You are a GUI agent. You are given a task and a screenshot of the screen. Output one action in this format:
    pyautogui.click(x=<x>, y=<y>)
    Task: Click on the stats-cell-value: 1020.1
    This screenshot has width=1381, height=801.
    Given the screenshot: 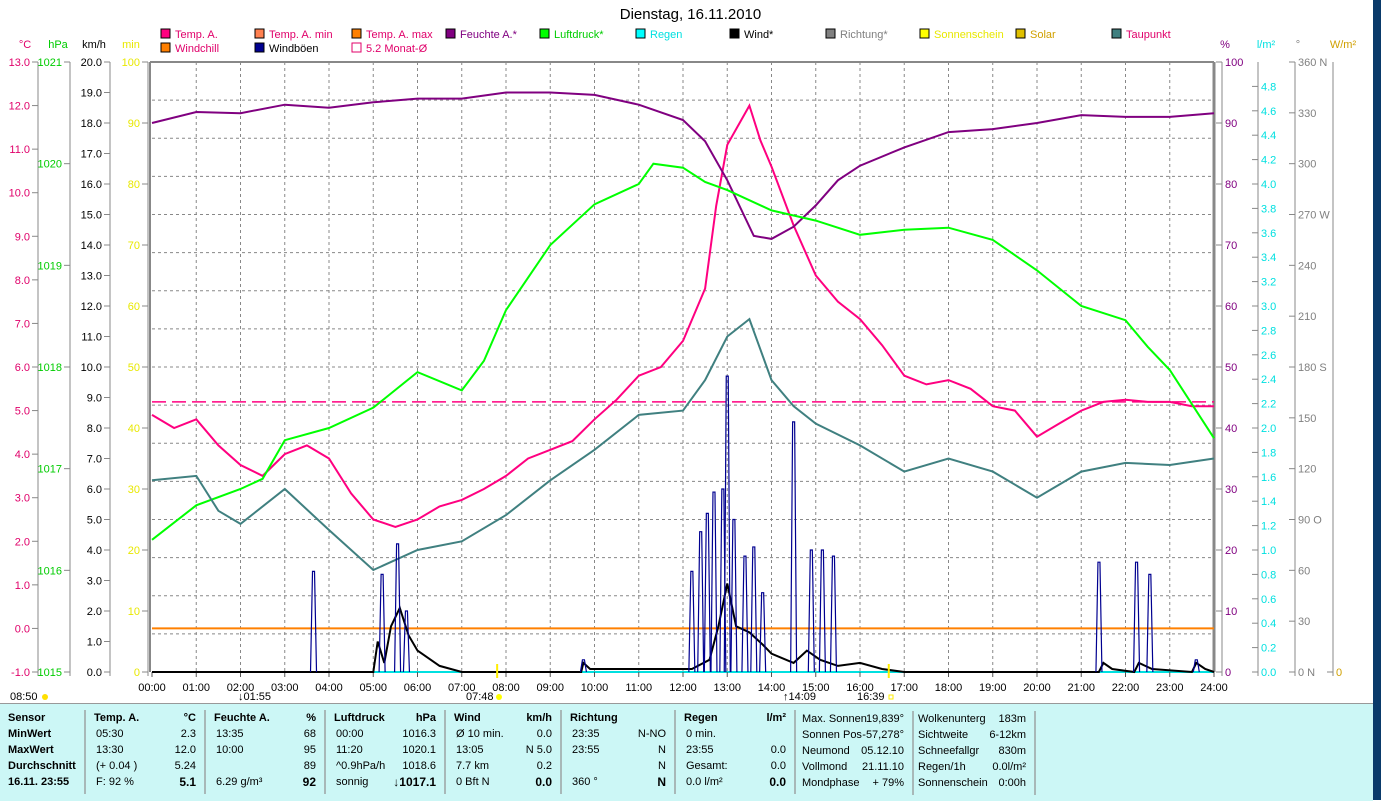 What is the action you would take?
    pyautogui.click(x=419, y=750)
    